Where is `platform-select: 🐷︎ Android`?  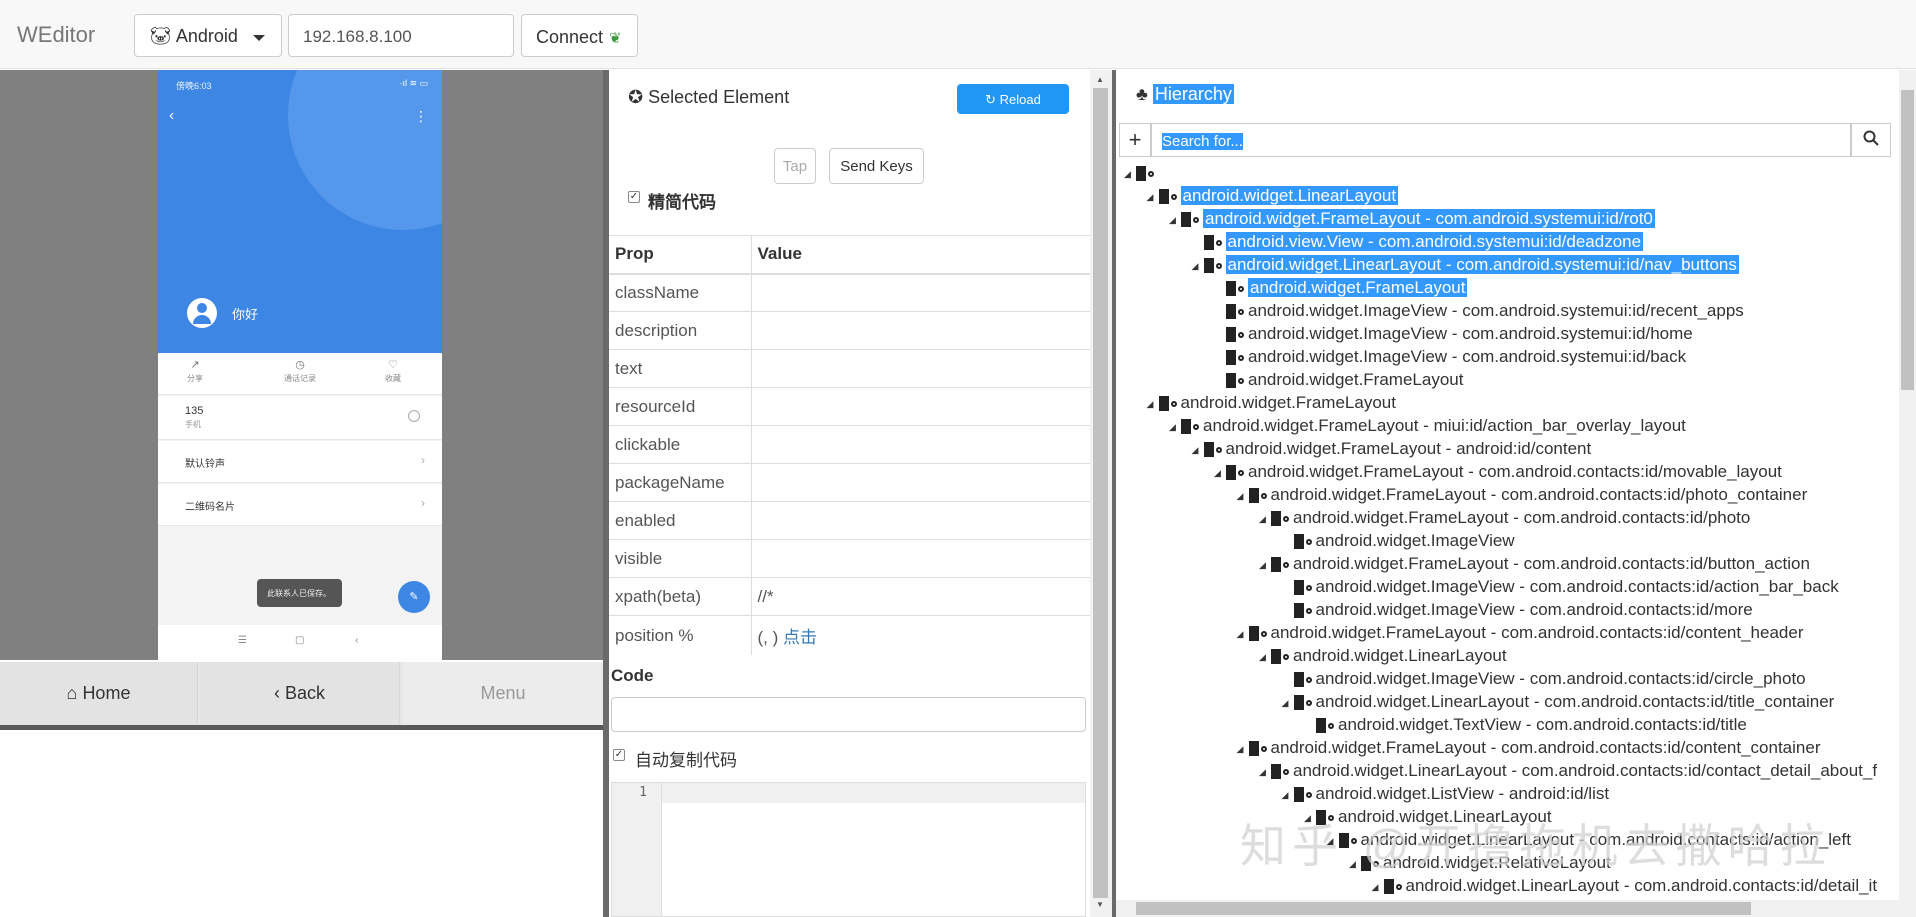
platform-select: 🐷︎ Android is located at coordinates (208, 35).